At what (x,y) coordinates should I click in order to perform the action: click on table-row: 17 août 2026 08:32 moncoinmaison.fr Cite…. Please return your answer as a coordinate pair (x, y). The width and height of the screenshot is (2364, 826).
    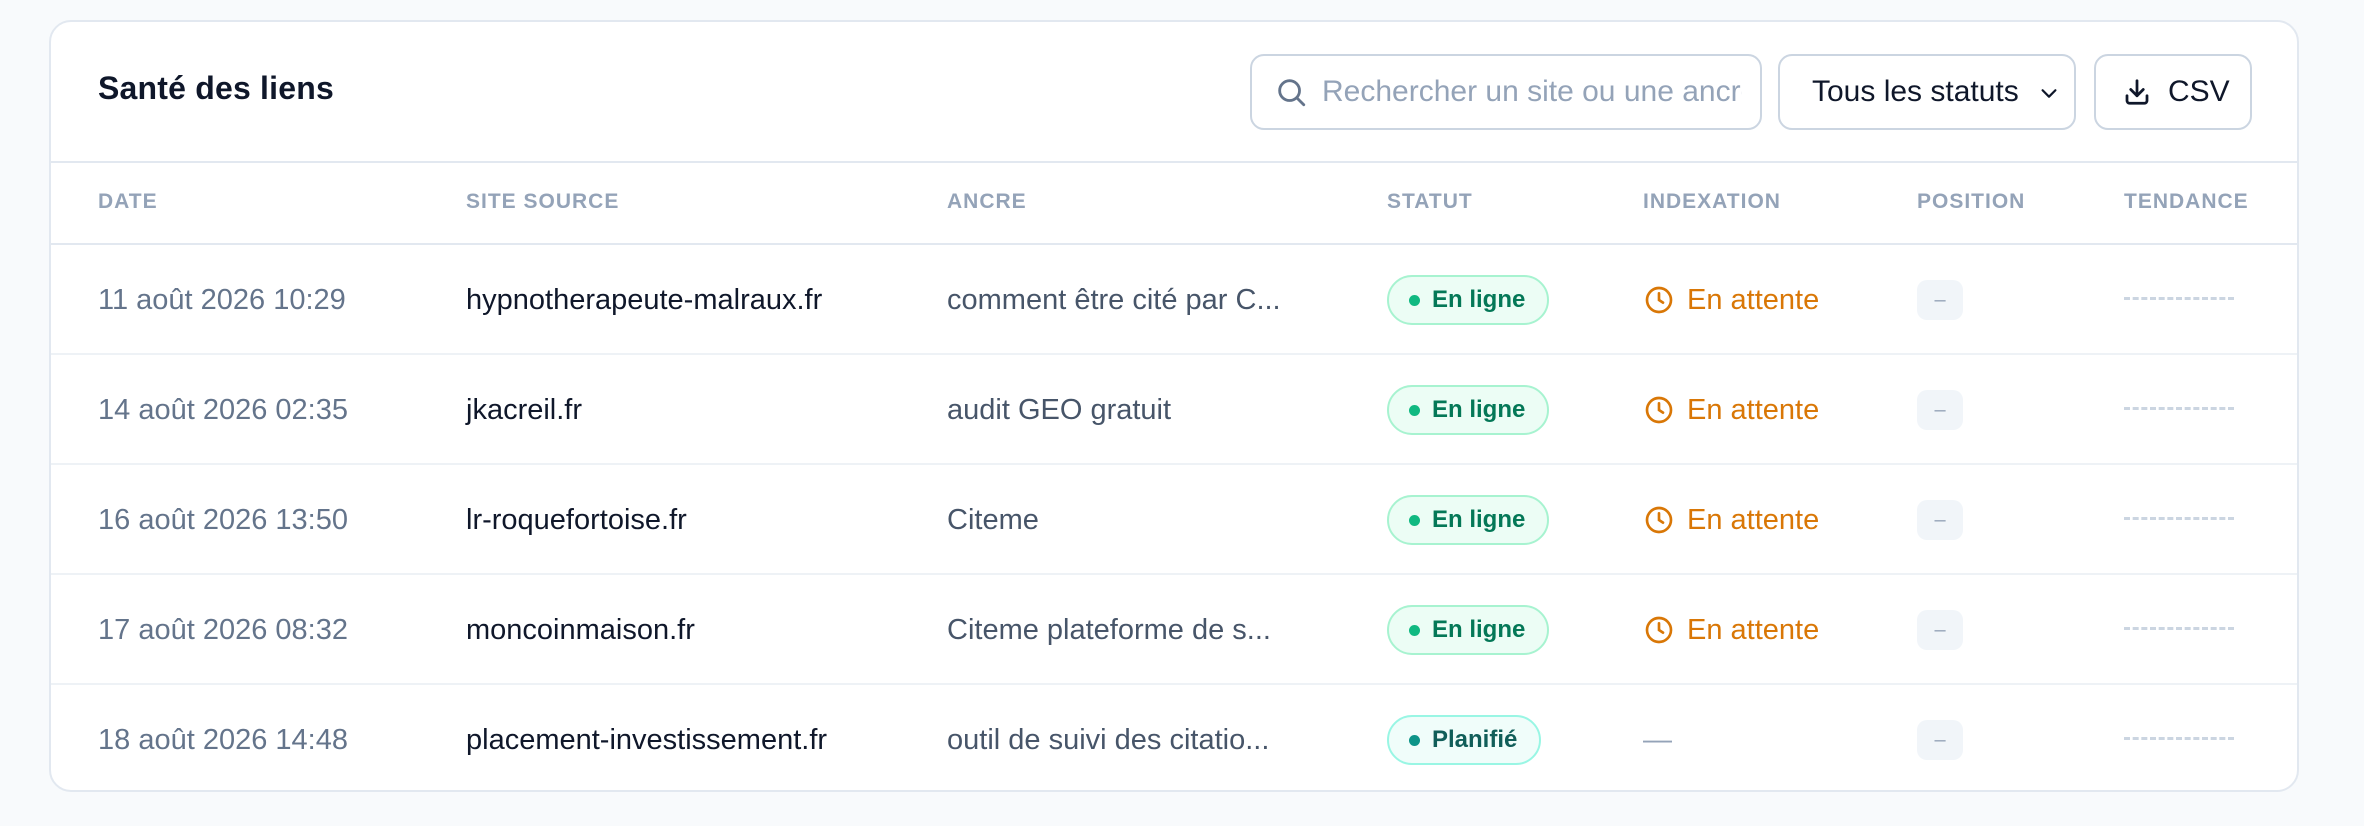
    Looking at the image, I should click on (1174, 630).